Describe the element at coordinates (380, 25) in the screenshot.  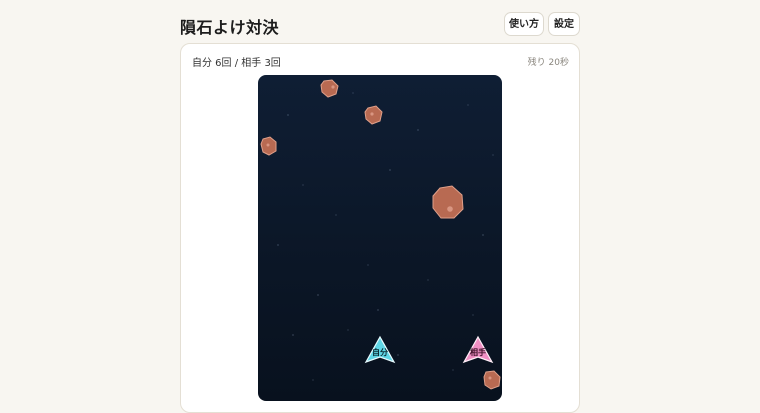
I see `header: 隕石よけ対決 使い方 設定` at that location.